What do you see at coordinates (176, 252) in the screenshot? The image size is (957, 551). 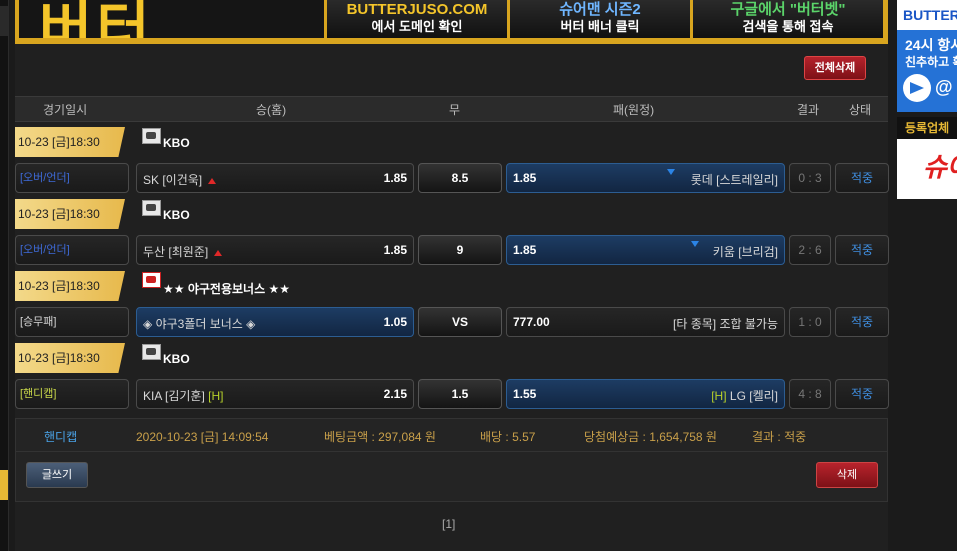 I see `home-team-name: 두산 [최원준]` at bounding box center [176, 252].